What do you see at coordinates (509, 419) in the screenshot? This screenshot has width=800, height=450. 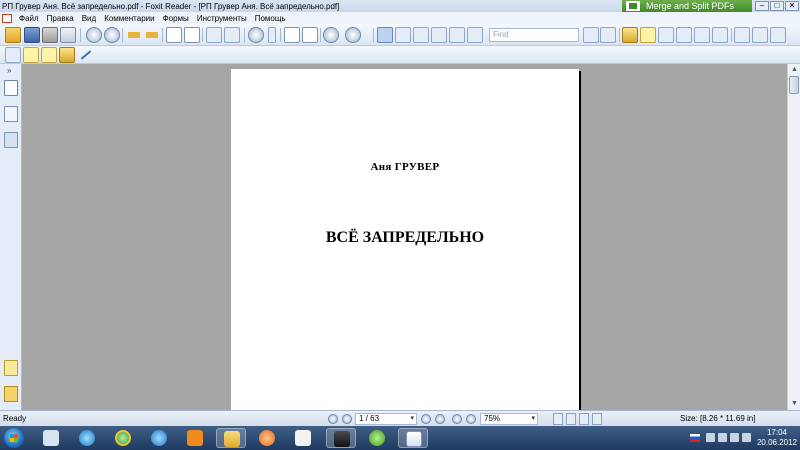 I see `zoom-field: 75% ▾` at bounding box center [509, 419].